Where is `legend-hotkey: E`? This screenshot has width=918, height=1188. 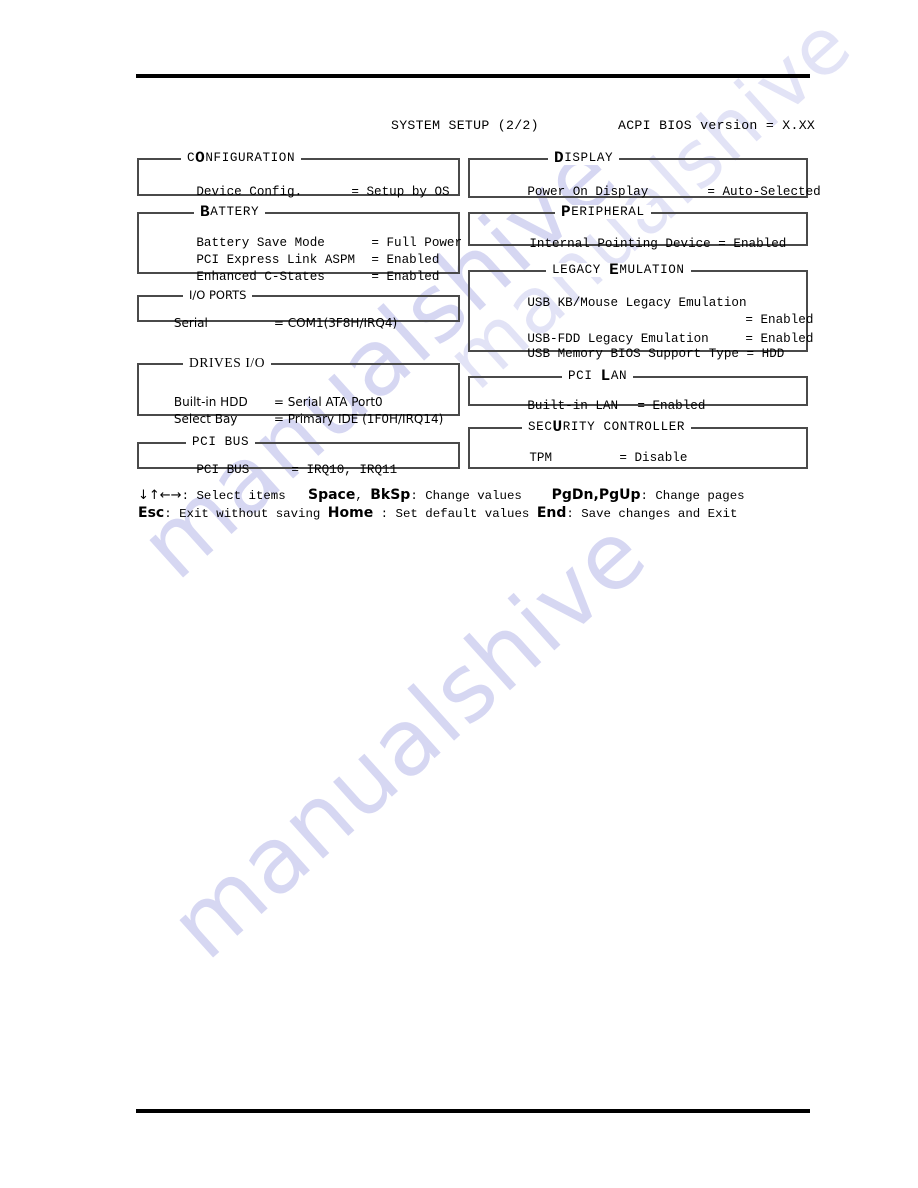
legend-hotkey: E is located at coordinates (614, 270).